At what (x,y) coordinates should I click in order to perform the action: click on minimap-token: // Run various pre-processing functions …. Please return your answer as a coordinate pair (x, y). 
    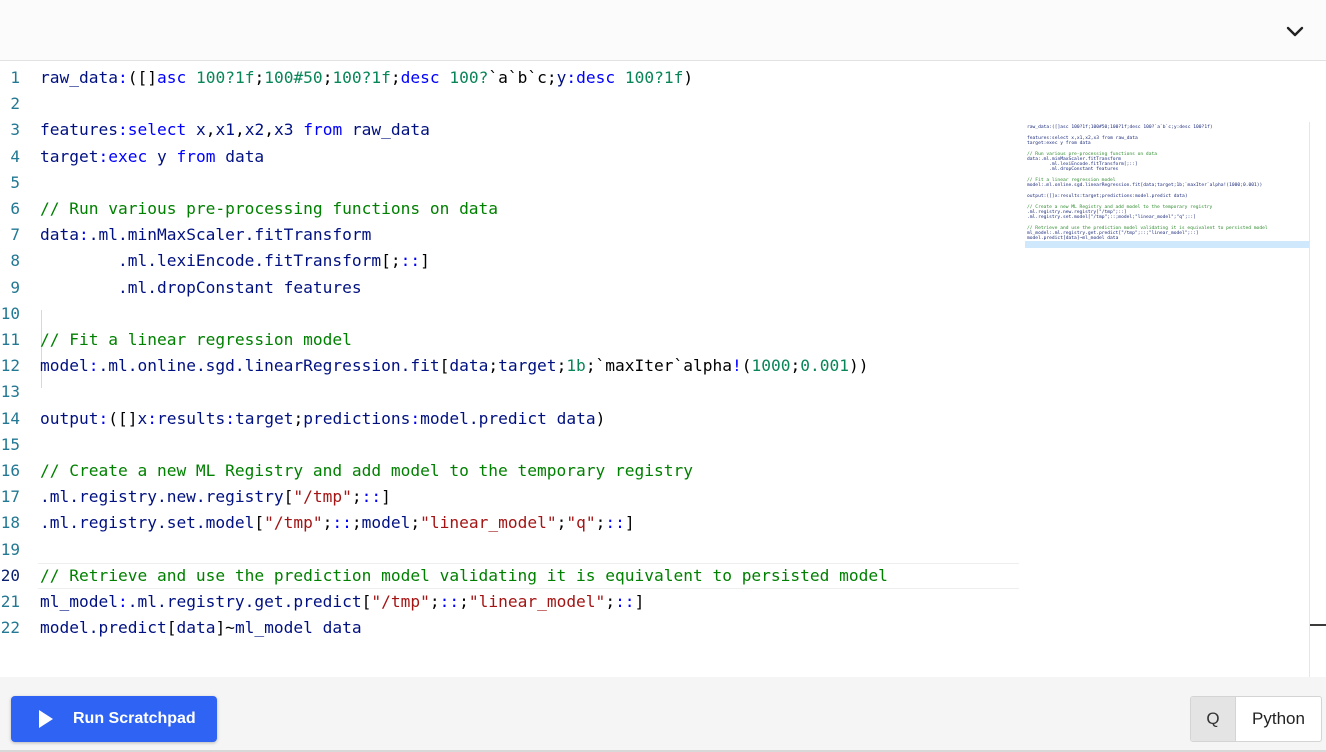
    Looking at the image, I should click on (1092, 154).